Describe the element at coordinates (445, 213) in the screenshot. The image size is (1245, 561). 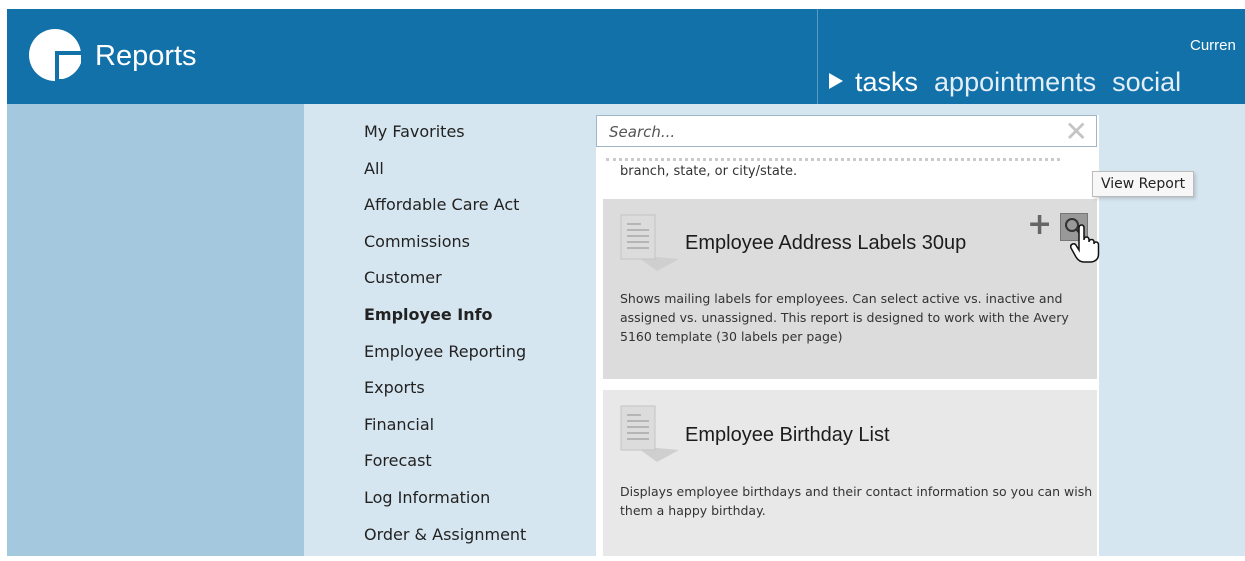
I see `category-item-affordable-care-act: Affordable Care Act` at that location.